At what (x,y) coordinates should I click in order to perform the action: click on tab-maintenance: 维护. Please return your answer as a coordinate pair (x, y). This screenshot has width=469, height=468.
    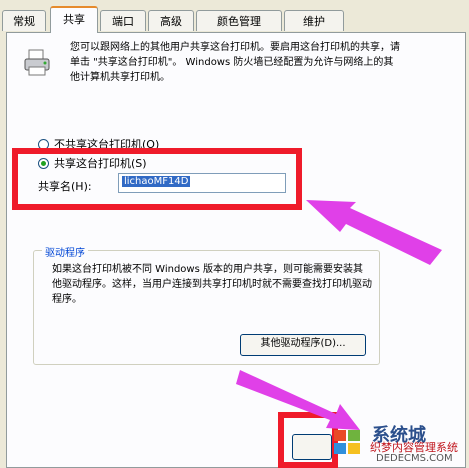
    Looking at the image, I should click on (314, 20).